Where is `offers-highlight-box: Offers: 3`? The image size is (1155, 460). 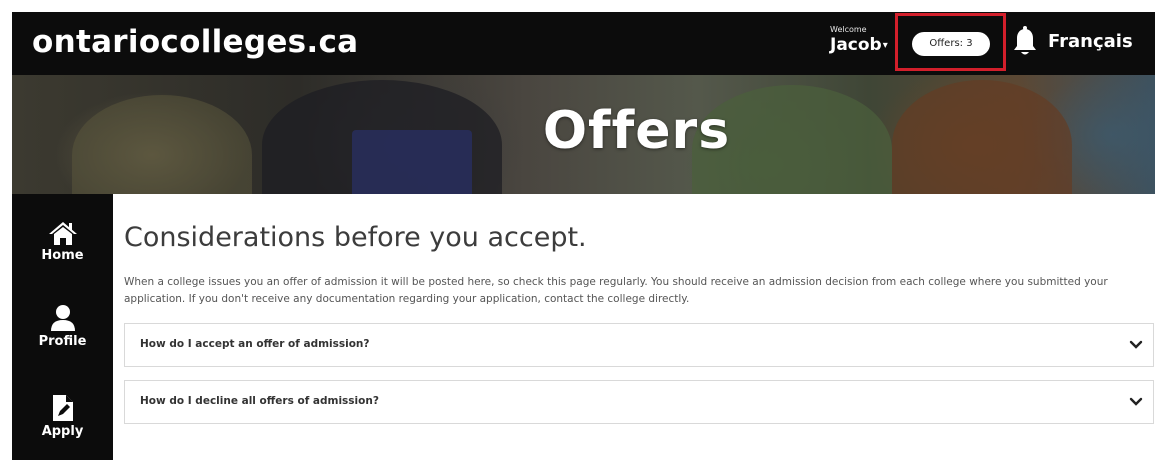 offers-highlight-box: Offers: 3 is located at coordinates (950, 42).